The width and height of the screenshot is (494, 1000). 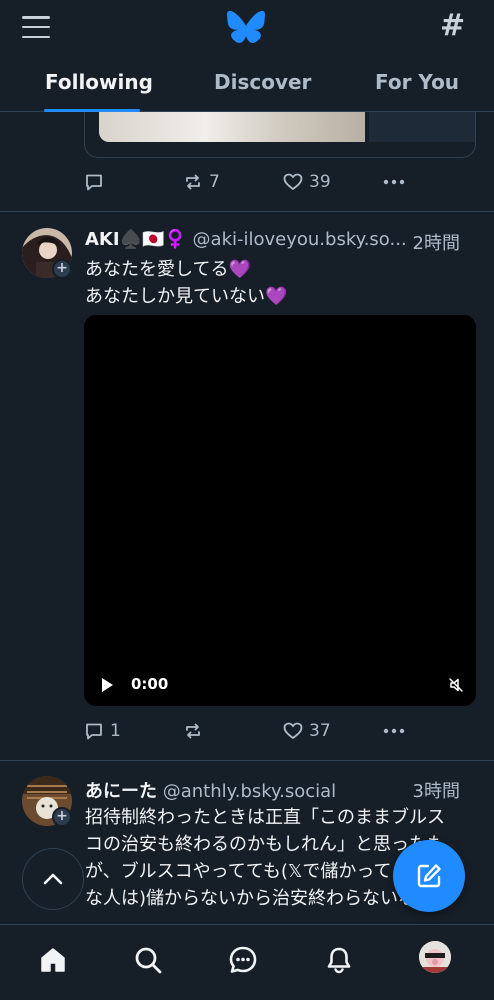 I want to click on repost-count: 7, so click(x=214, y=182).